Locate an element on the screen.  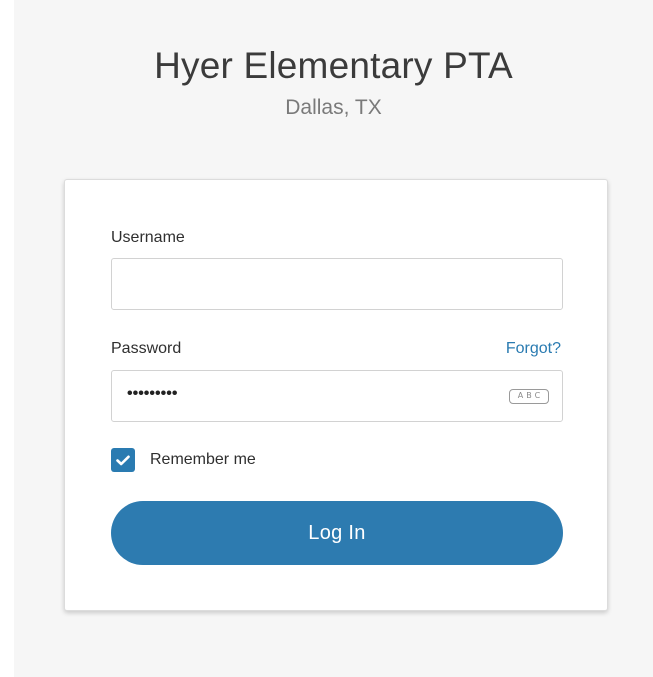
org-name: Hyer Elementary PTA is located at coordinates (333, 65).